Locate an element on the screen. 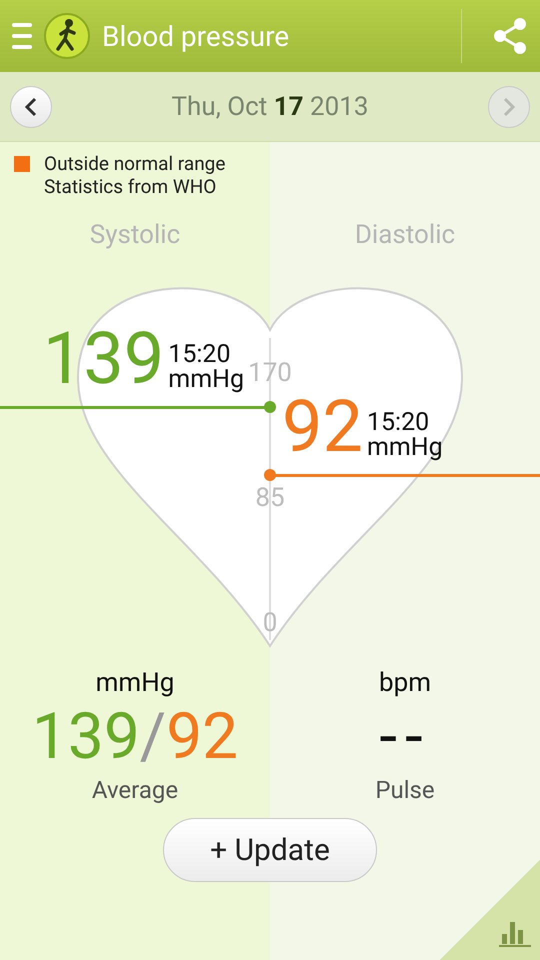 Image resolution: width=540 pixels, height=960 pixels. unit-label: mmHg is located at coordinates (135, 683).